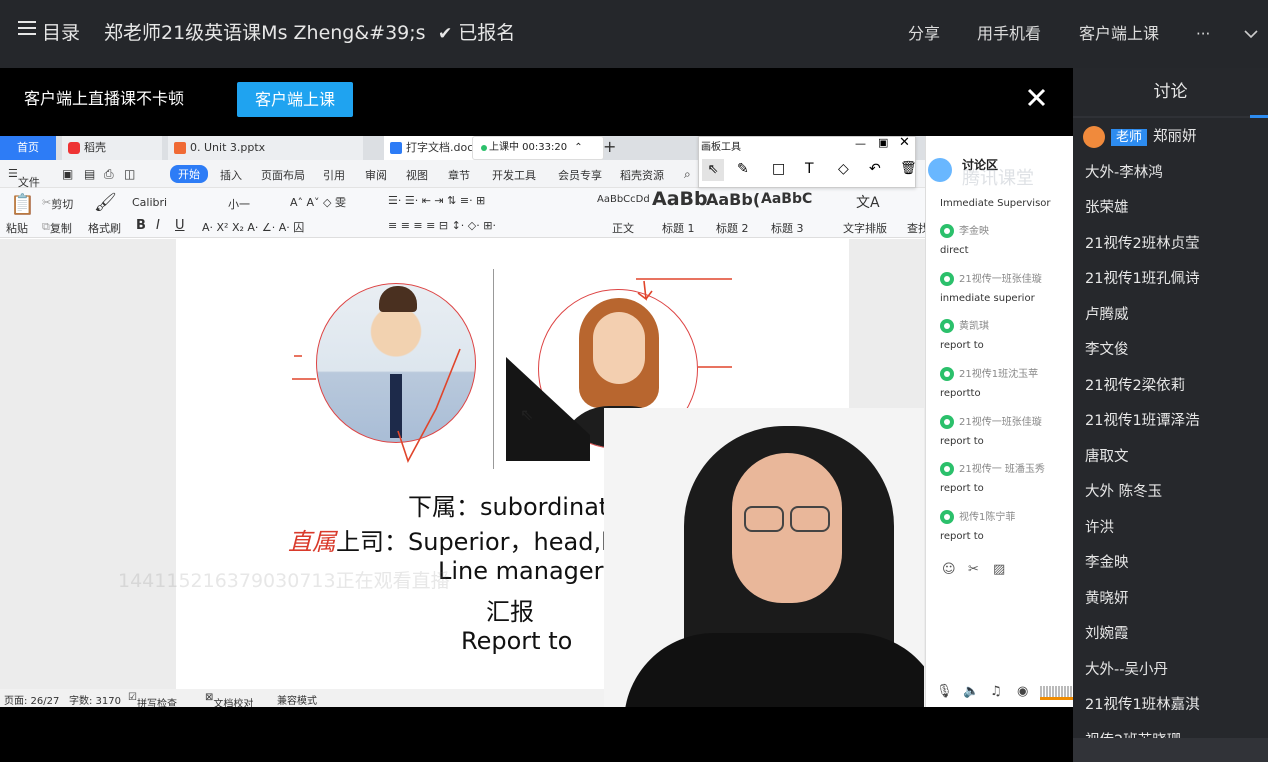 Image resolution: width=1268 pixels, height=762 pixels. Describe the element at coordinates (1036, 99) in the screenshot. I see `close-icon` at that location.